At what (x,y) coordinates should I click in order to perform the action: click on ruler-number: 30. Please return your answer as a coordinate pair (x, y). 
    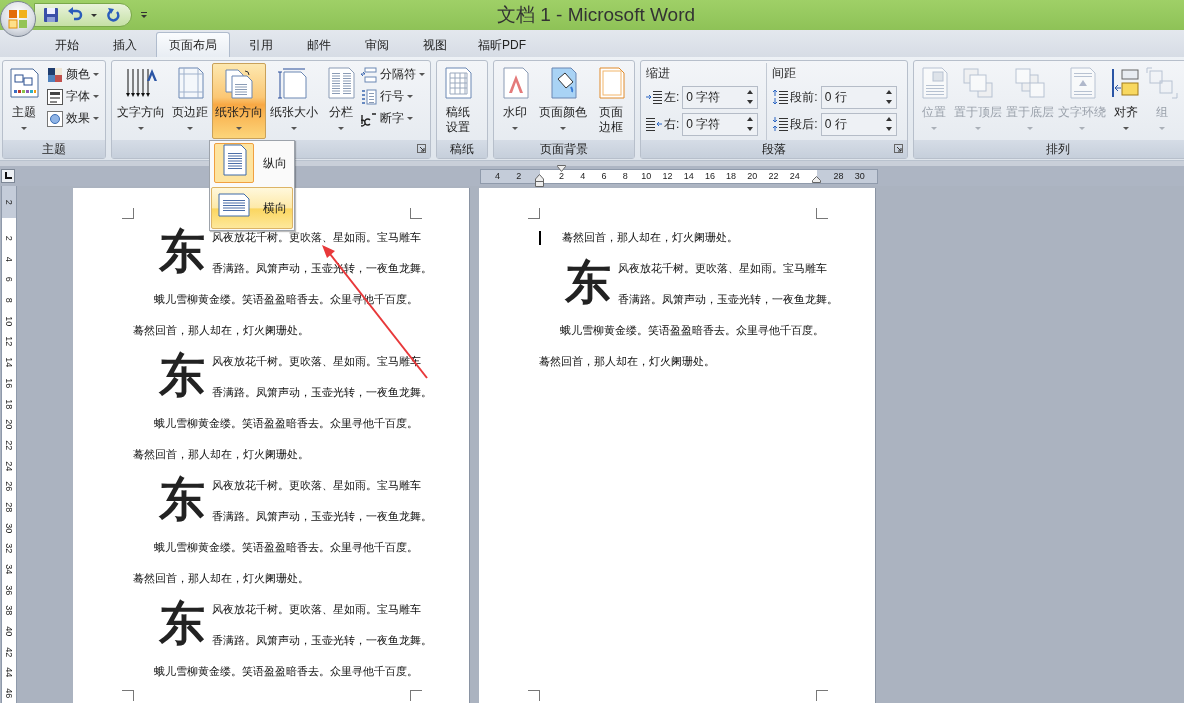
    Looking at the image, I should click on (9, 527).